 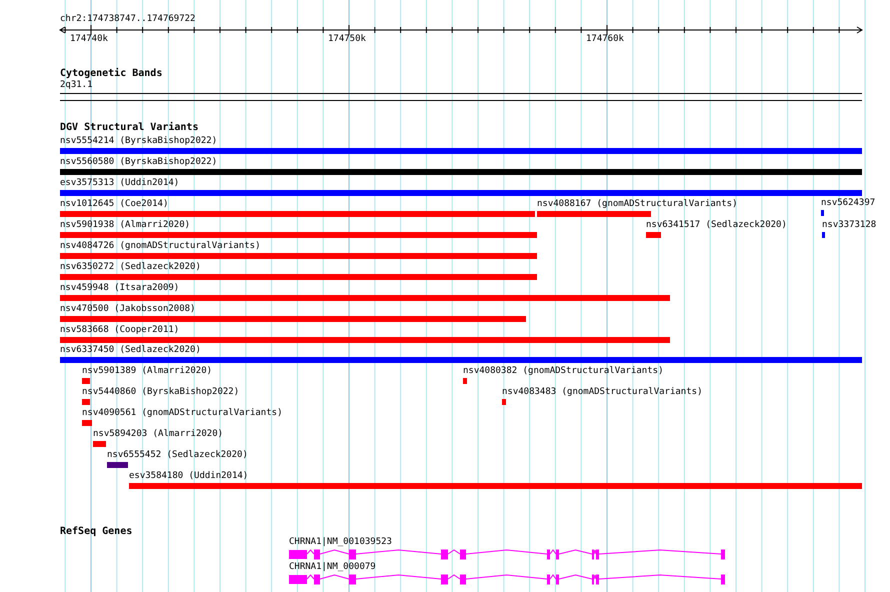 What do you see at coordinates (332, 567) in the screenshot?
I see `transcript-label: CHRNA1|NM_000079` at bounding box center [332, 567].